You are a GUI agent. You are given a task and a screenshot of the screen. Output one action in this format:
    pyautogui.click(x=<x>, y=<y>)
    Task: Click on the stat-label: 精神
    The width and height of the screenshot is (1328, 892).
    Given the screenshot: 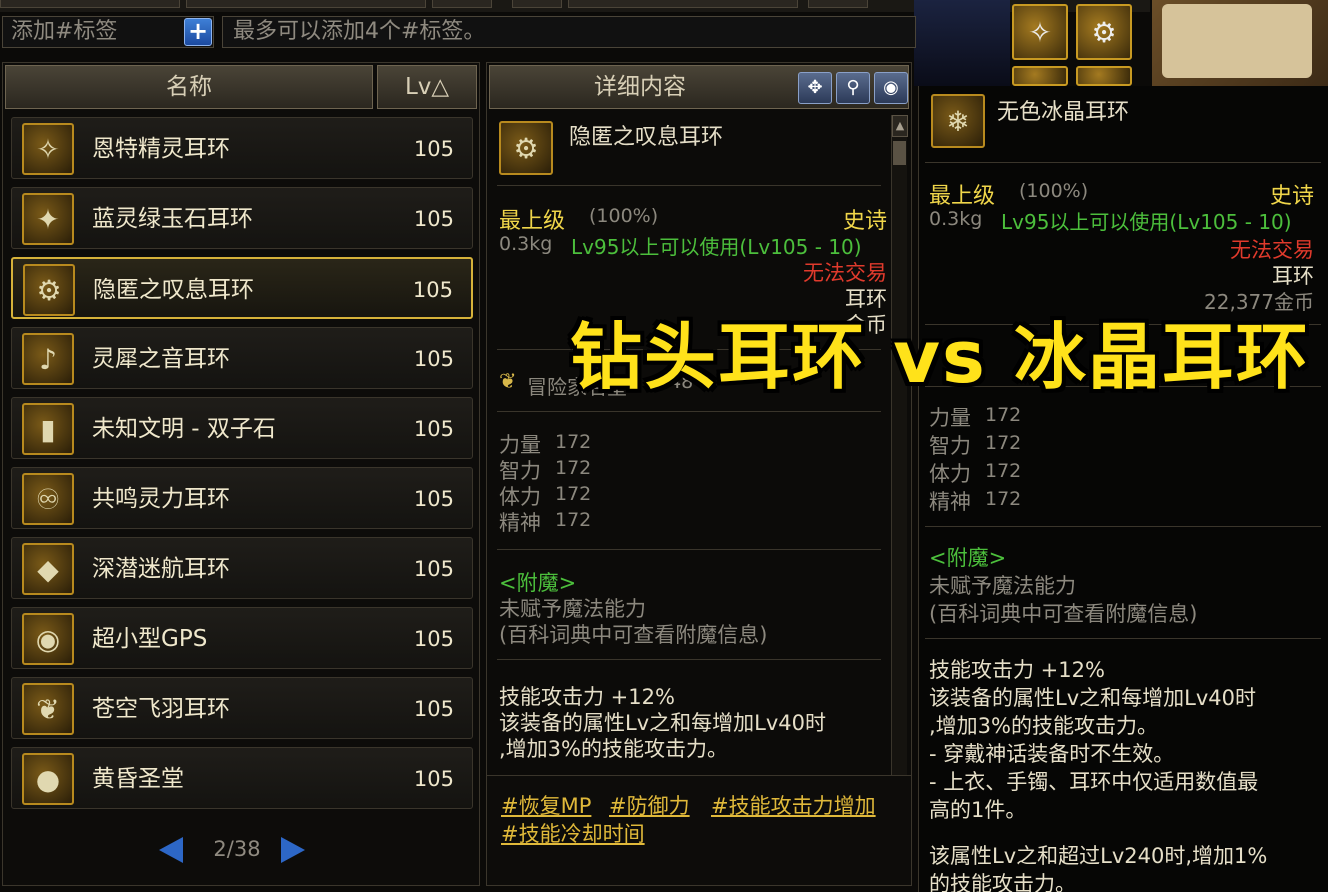 What is the action you would take?
    pyautogui.click(x=520, y=523)
    